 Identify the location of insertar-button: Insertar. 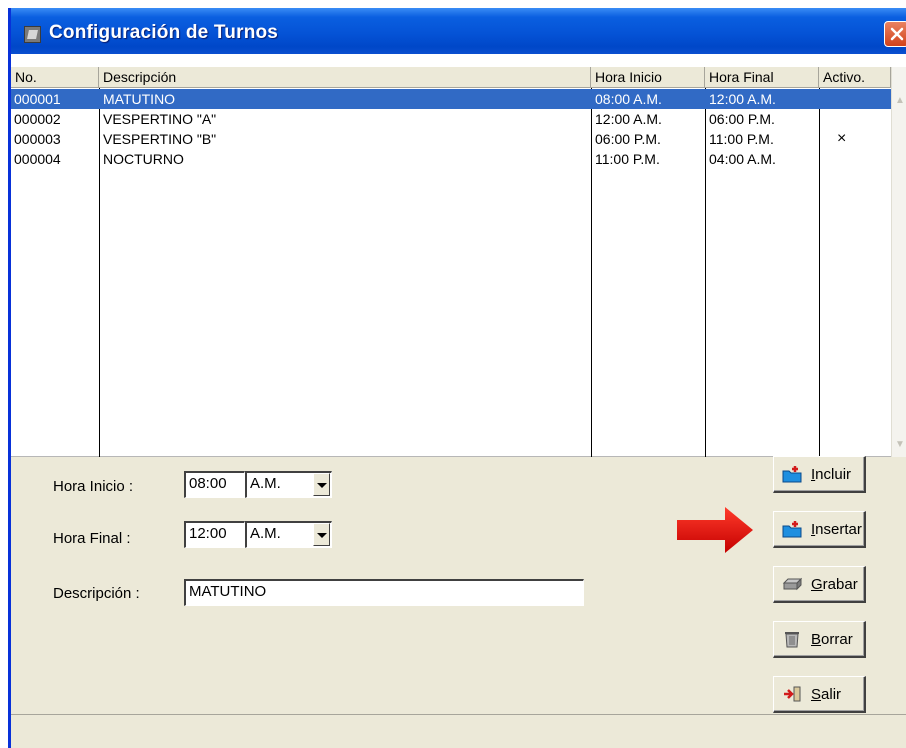
(819, 529).